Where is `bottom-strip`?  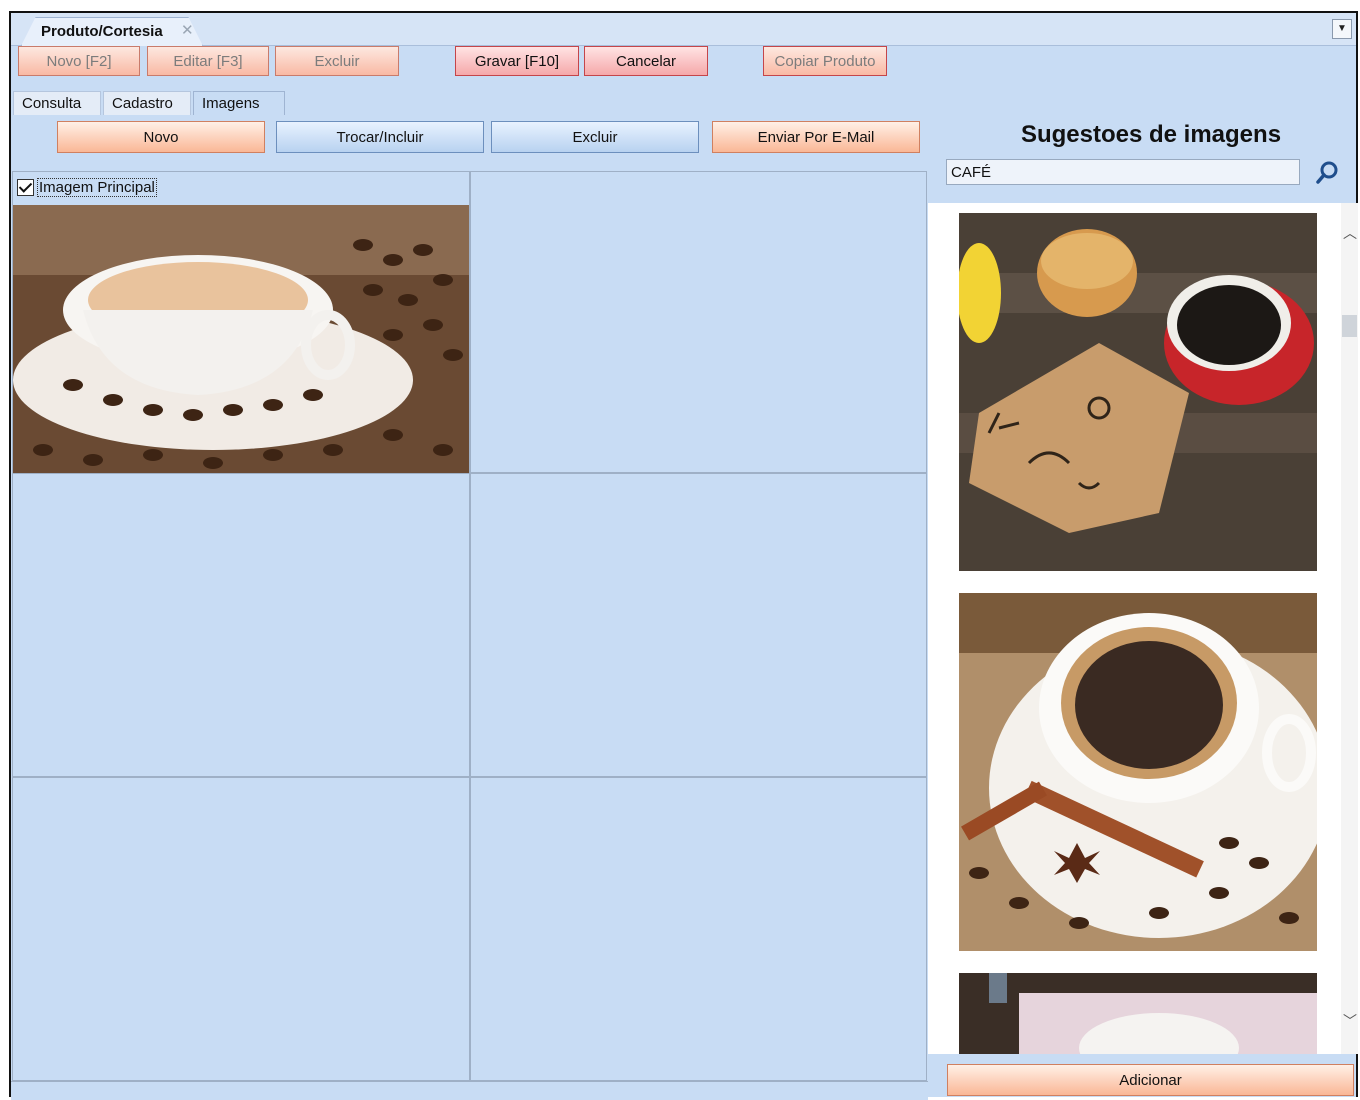 bottom-strip is located at coordinates (469, 1090).